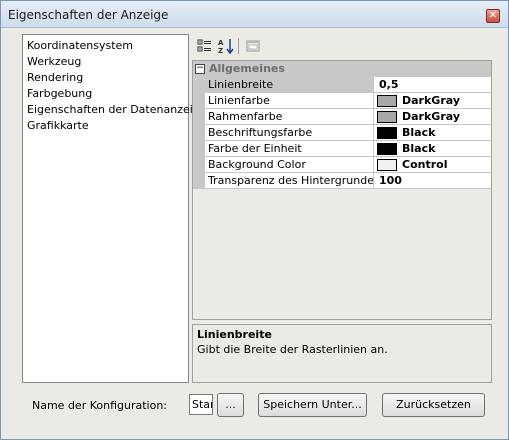  What do you see at coordinates (238, 46) in the screenshot?
I see `toolbar-separator` at bounding box center [238, 46].